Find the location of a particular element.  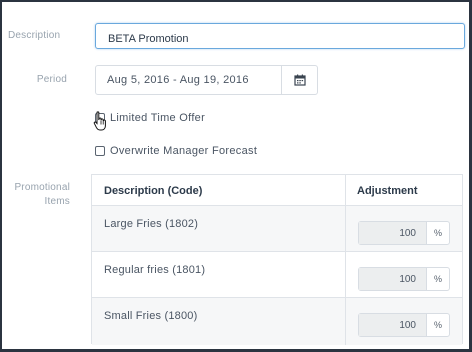

overwrite-forecast-label: Overwrite Manager Forecast is located at coordinates (184, 151).